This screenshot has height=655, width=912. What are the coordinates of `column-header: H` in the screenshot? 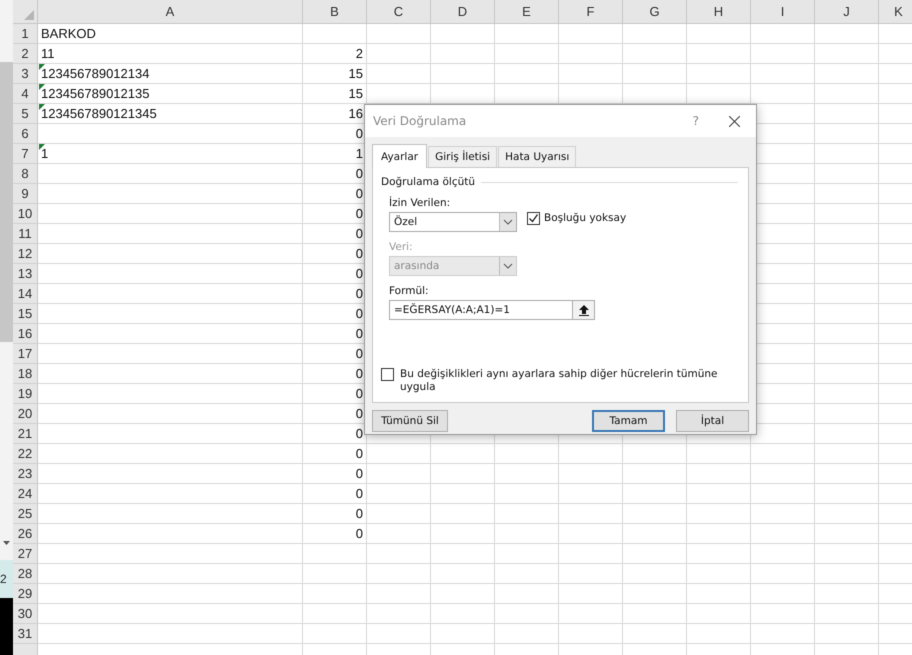 It's located at (719, 11).